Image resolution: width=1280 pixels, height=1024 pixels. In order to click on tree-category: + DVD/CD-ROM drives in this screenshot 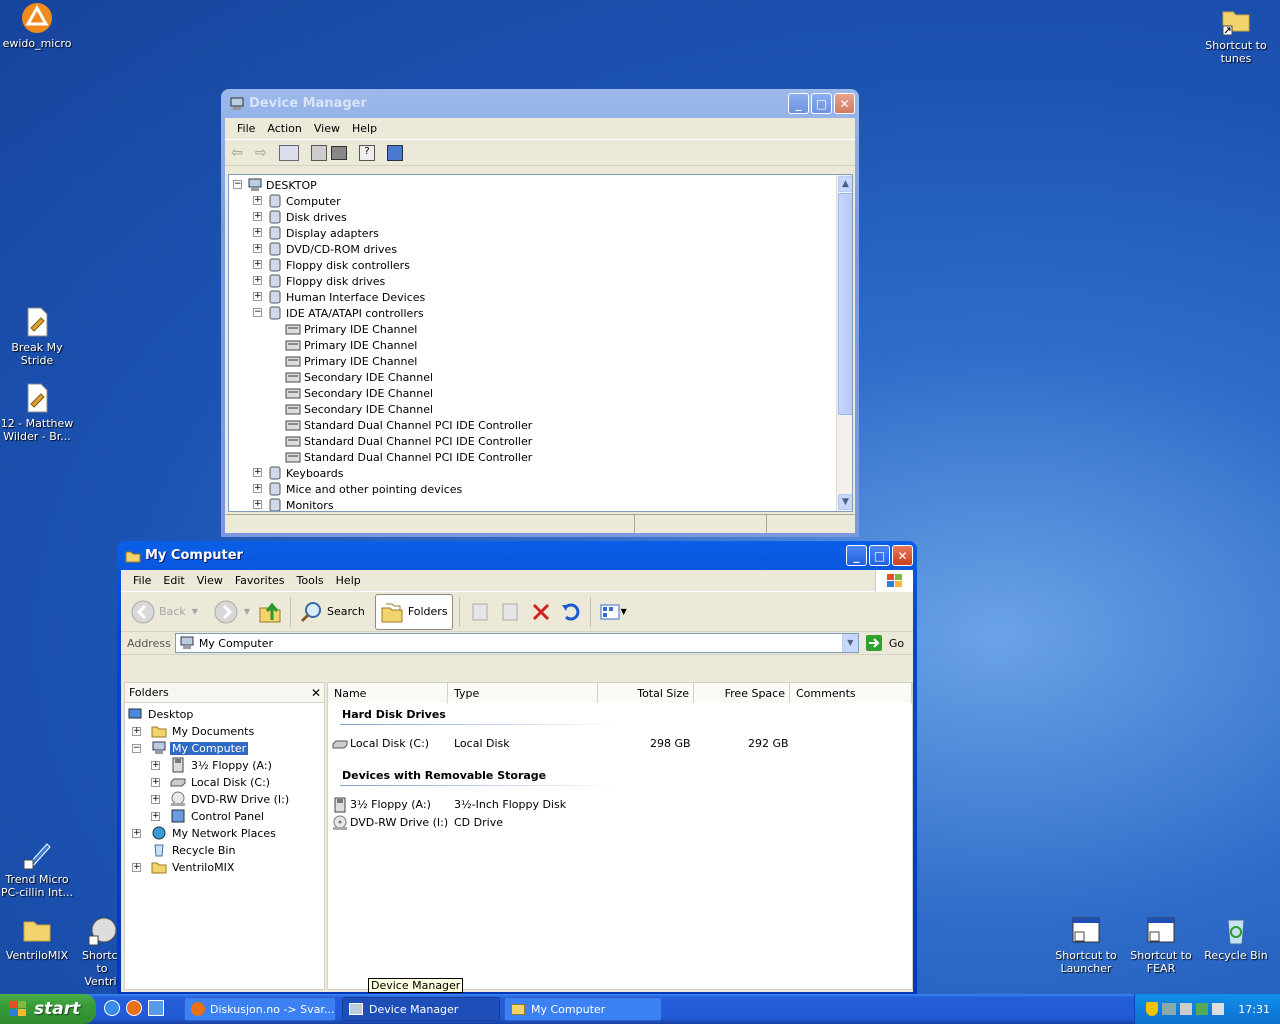, I will do `click(325, 249)`.